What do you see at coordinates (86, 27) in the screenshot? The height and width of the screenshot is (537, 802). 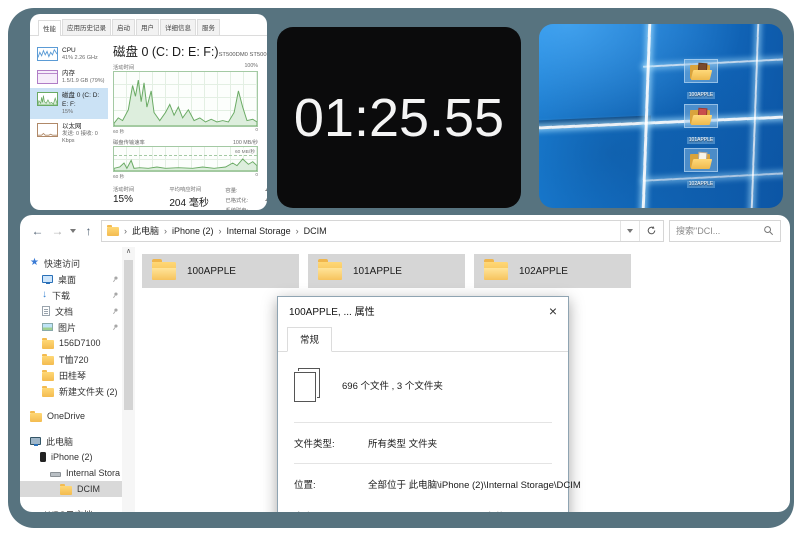 I see `tab-app-history: 应用历史记录` at bounding box center [86, 27].